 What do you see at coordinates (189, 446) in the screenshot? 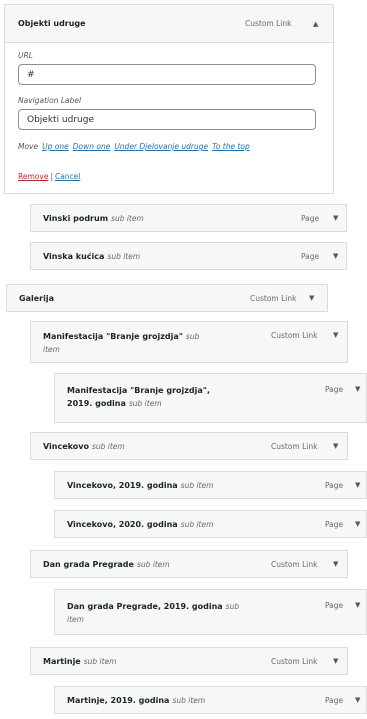
I see `menu-item: Vincekovo sub item Custom Link ▼` at bounding box center [189, 446].